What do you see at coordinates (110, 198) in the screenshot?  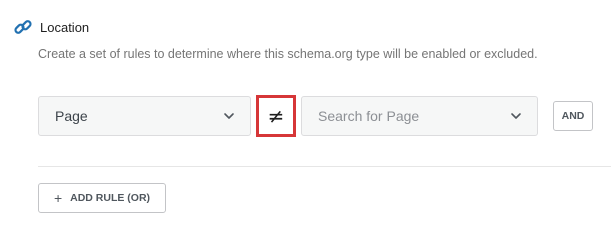 I see `add-rule-label: ADD RULE (OR)` at bounding box center [110, 198].